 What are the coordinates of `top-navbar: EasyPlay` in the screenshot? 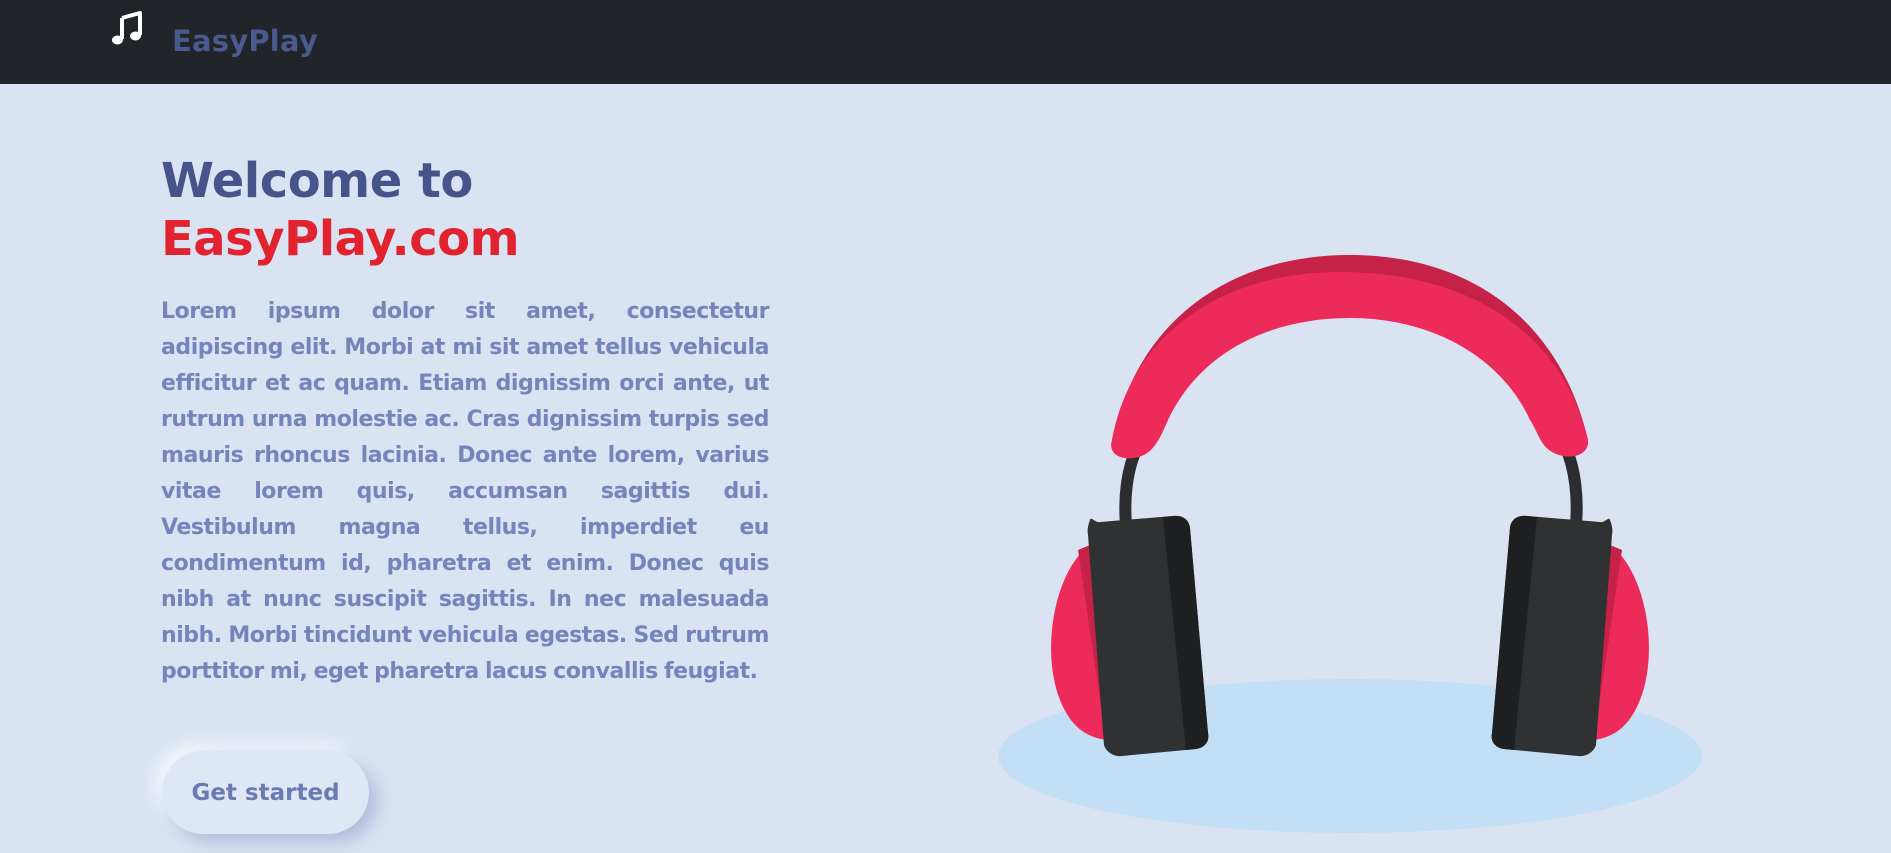 It's located at (945, 42).